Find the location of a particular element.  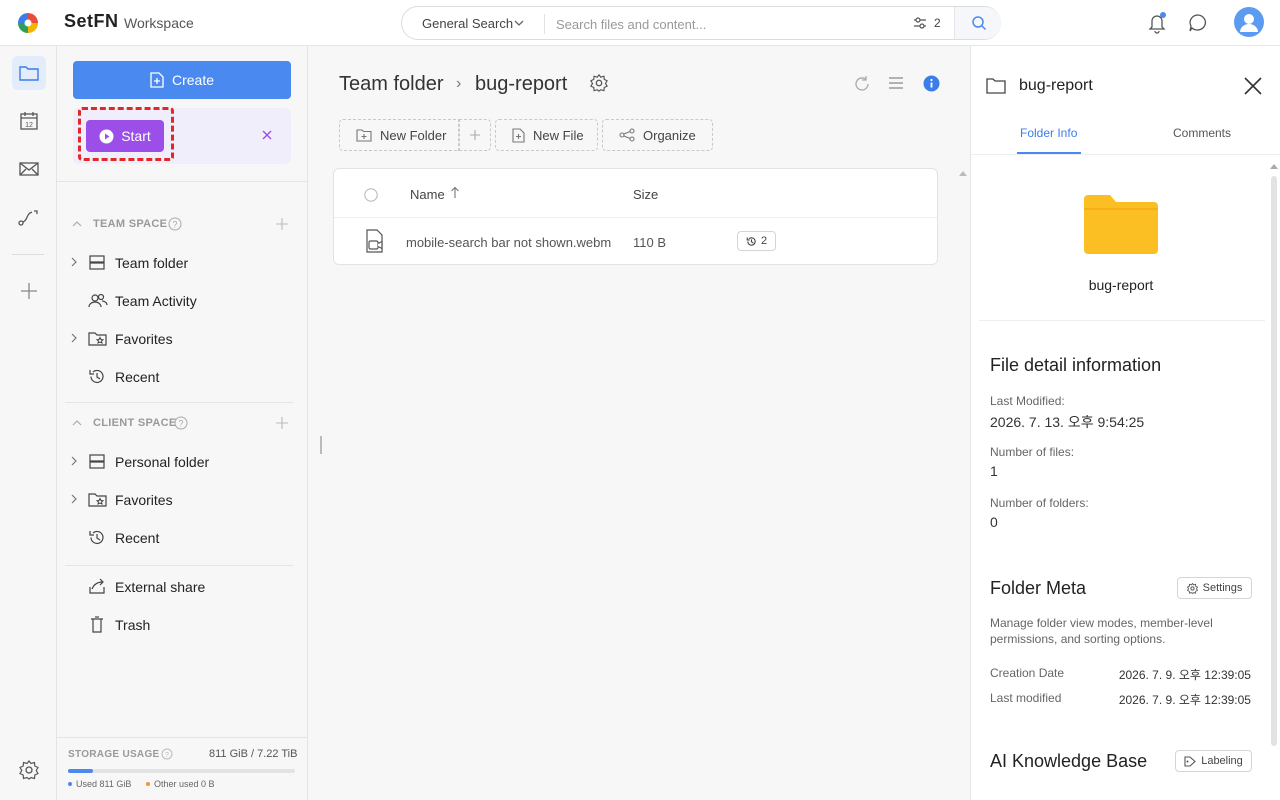

create-button: Create is located at coordinates (182, 80).